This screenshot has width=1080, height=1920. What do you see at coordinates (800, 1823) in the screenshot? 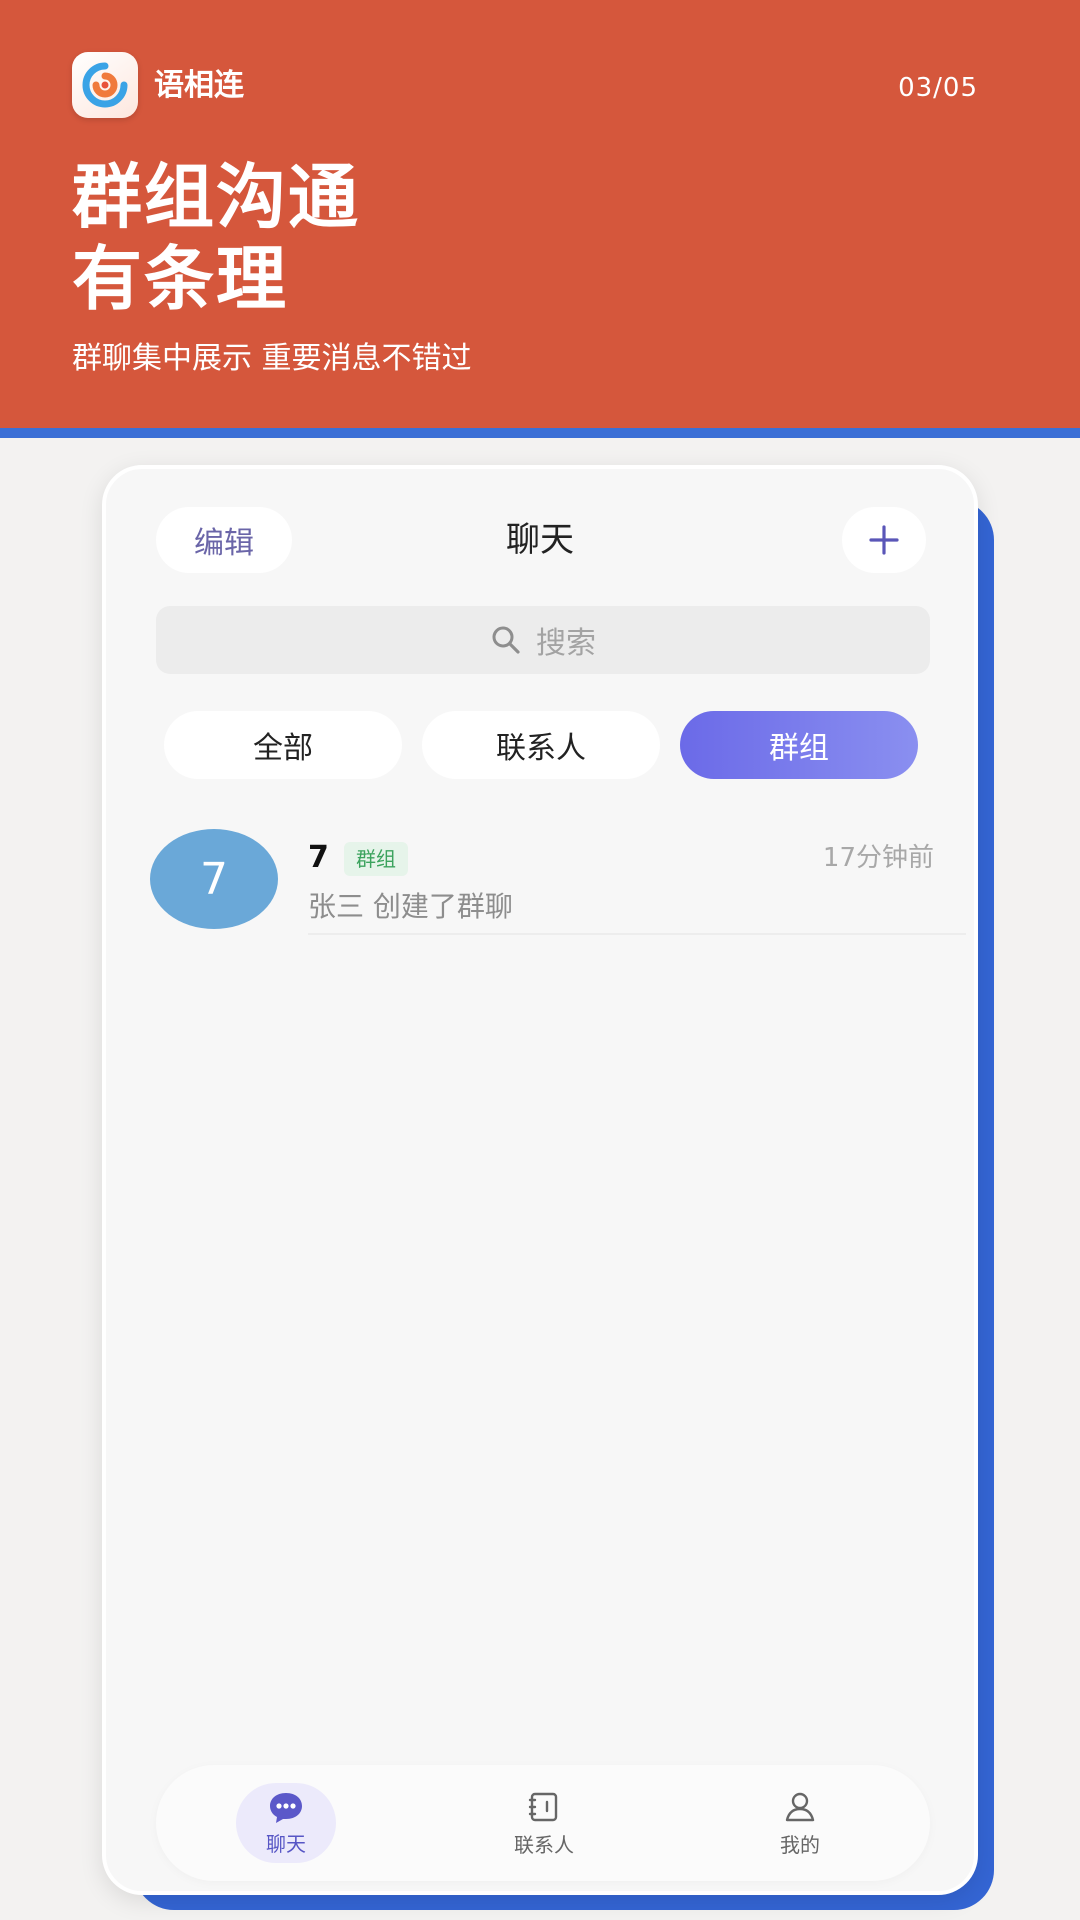
I see `bottom-tab-me: 我的` at bounding box center [800, 1823].